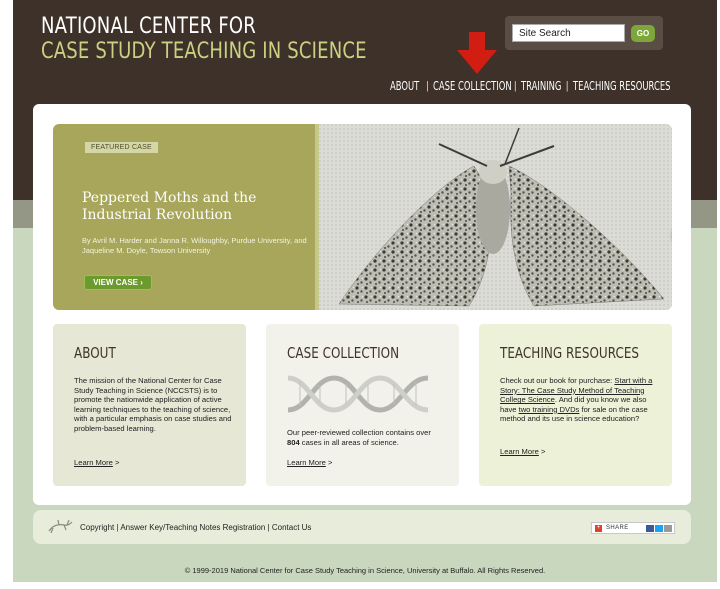 Image resolution: width=720 pixels, height=589 pixels. I want to click on footer-link-copyright: Copyright, so click(97, 527).